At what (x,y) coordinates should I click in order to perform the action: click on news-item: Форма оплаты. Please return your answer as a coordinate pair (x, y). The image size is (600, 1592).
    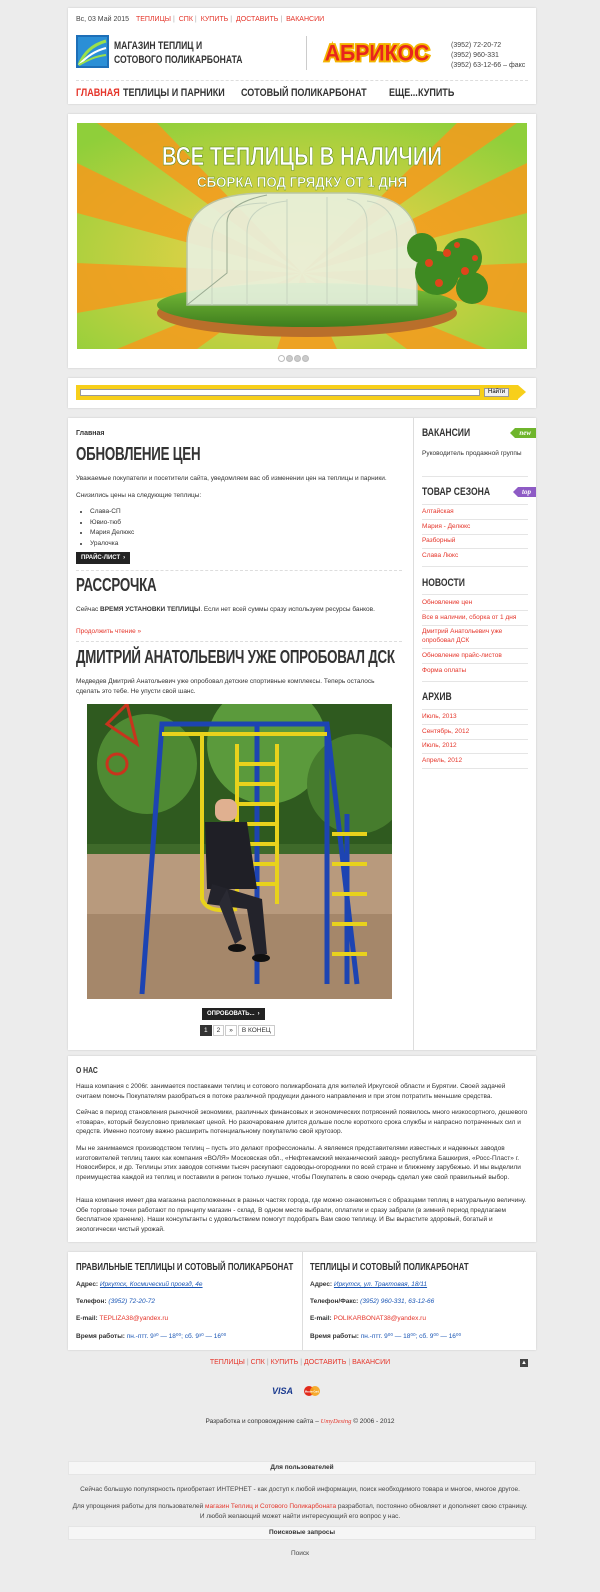
    Looking at the image, I should click on (475, 670).